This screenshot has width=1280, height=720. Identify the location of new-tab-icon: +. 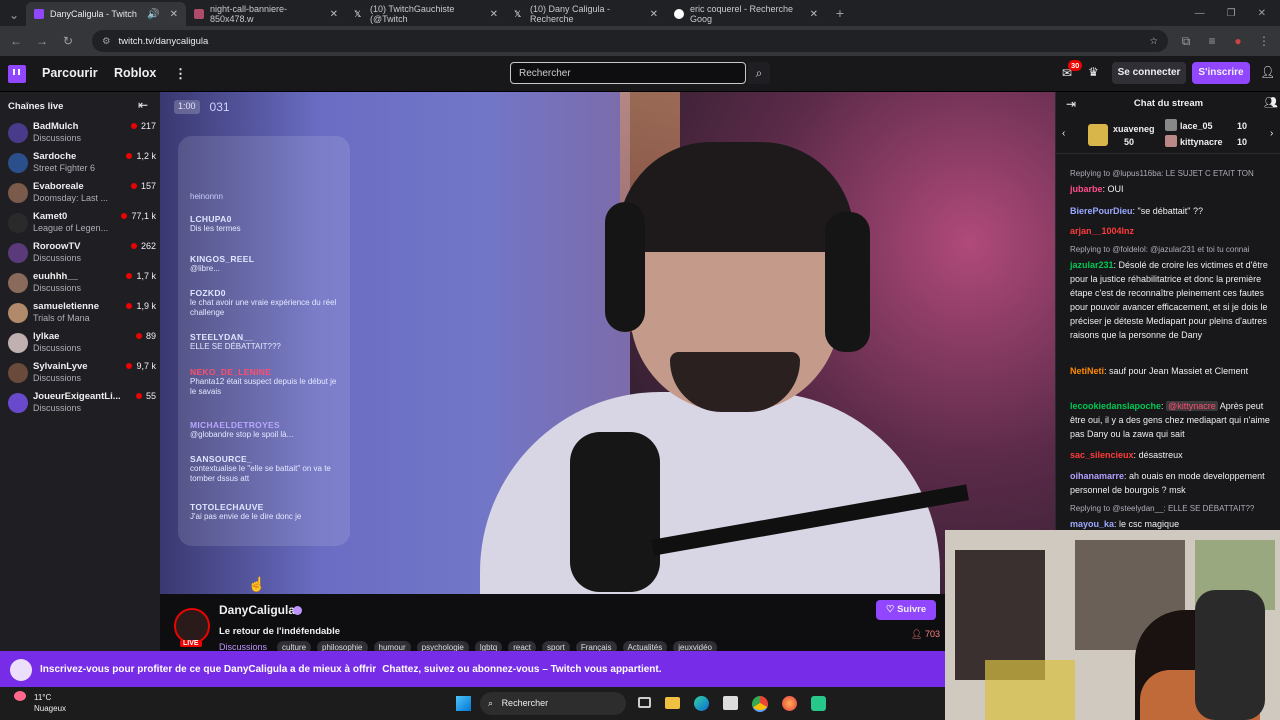
(840, 13).